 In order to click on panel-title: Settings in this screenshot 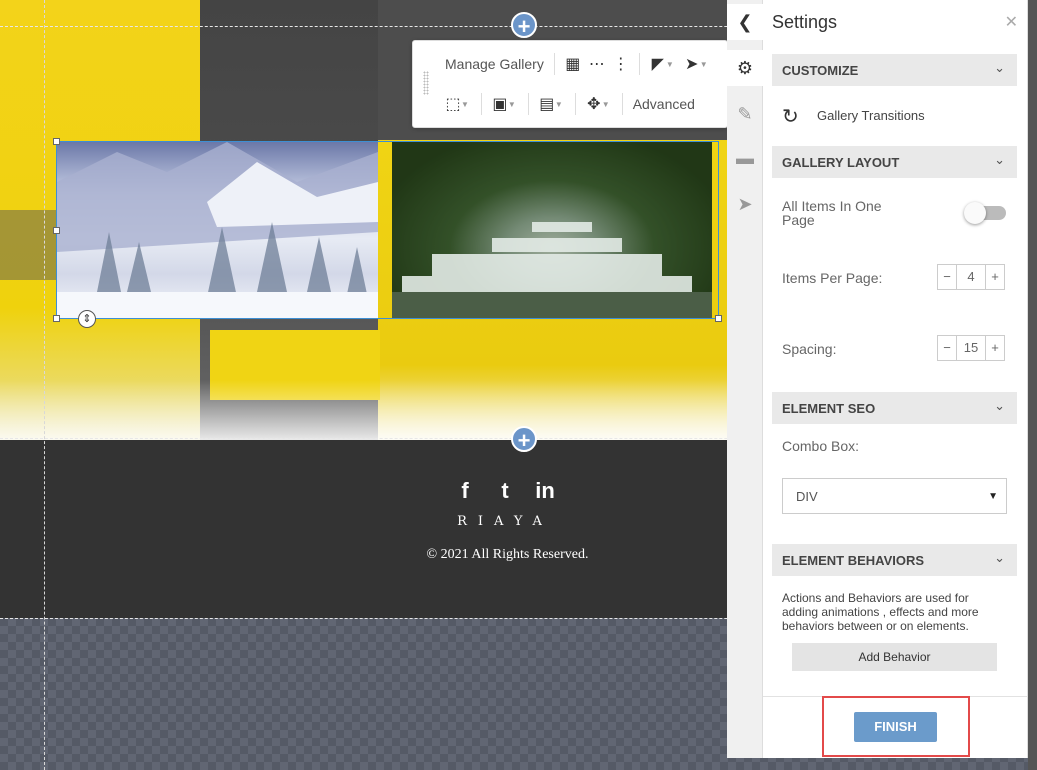, I will do `click(805, 22)`.